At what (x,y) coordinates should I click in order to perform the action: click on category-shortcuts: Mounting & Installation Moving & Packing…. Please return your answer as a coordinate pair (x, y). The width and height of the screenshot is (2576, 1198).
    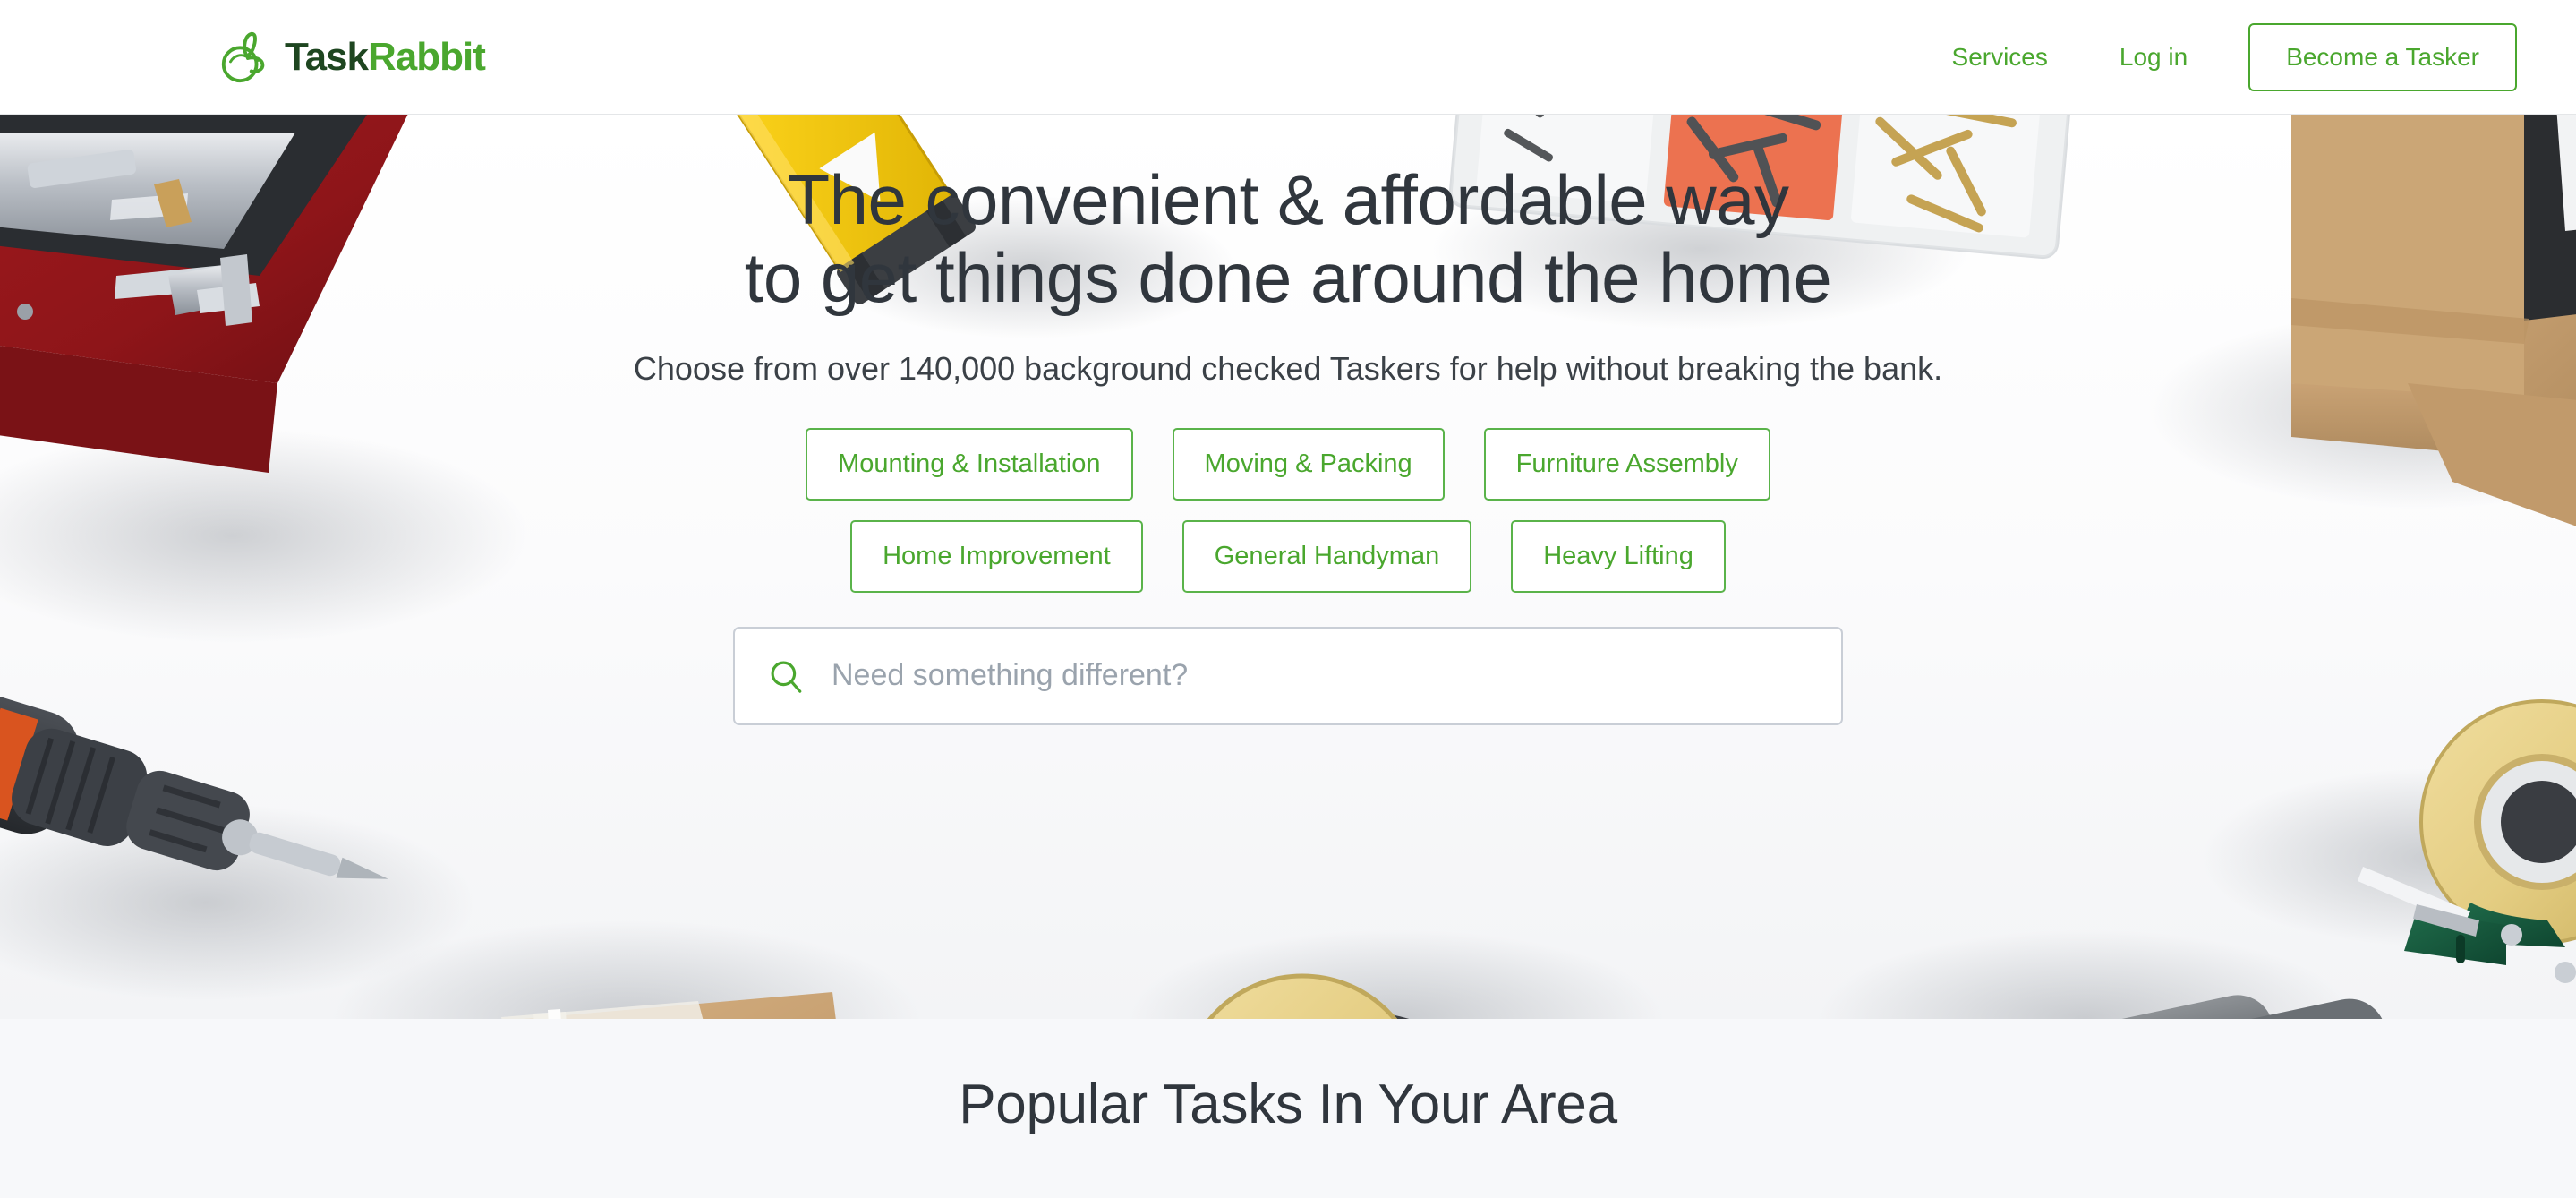
    Looking at the image, I should click on (1288, 510).